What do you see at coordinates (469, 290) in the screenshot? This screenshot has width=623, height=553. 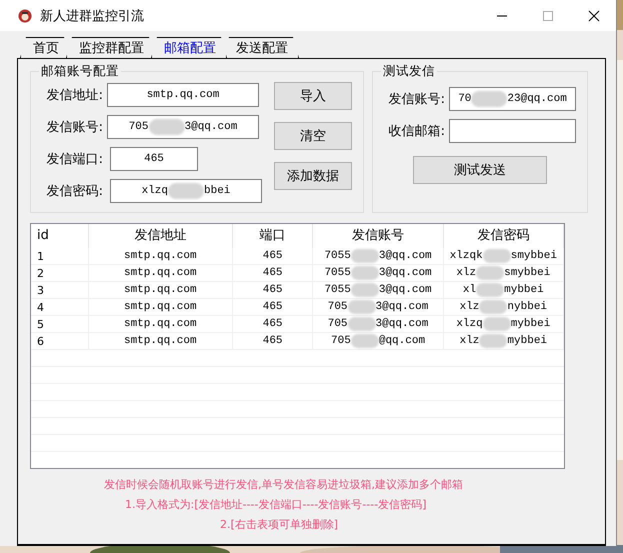 I see `table-cell: xl` at bounding box center [469, 290].